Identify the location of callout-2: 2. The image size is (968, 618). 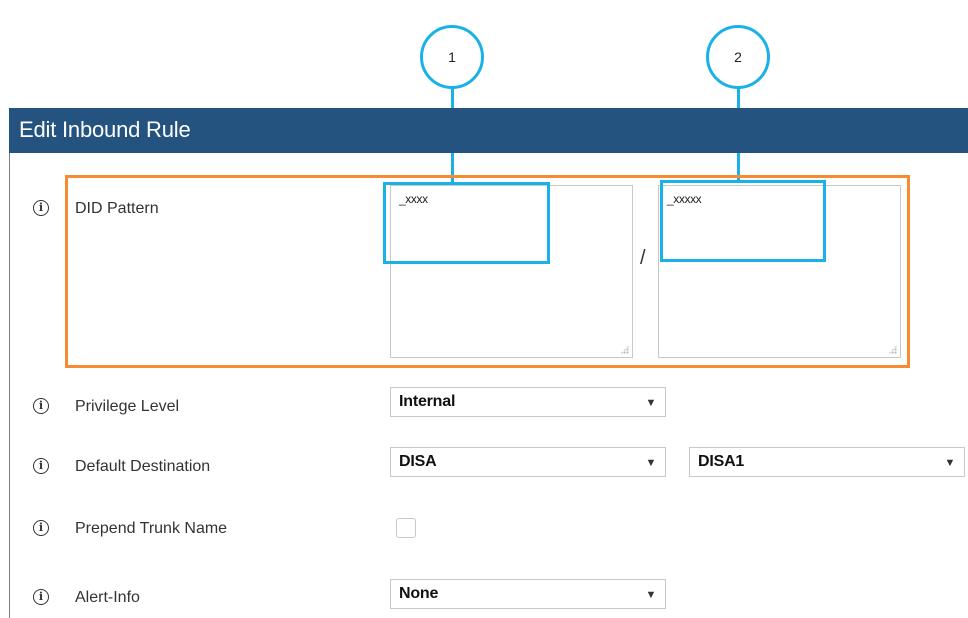
(738, 57).